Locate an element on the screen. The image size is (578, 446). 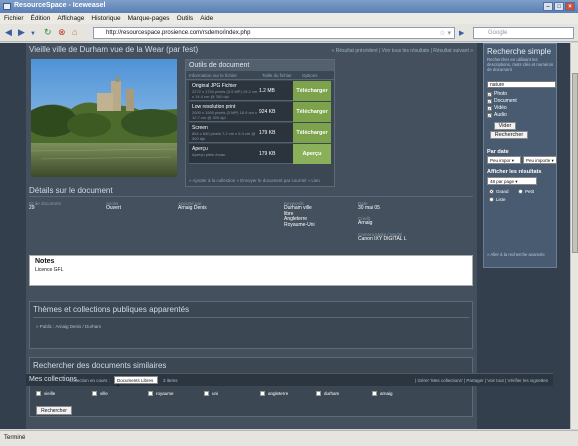
notes-box: Notes Licence GFL is located at coordinates (251, 270).